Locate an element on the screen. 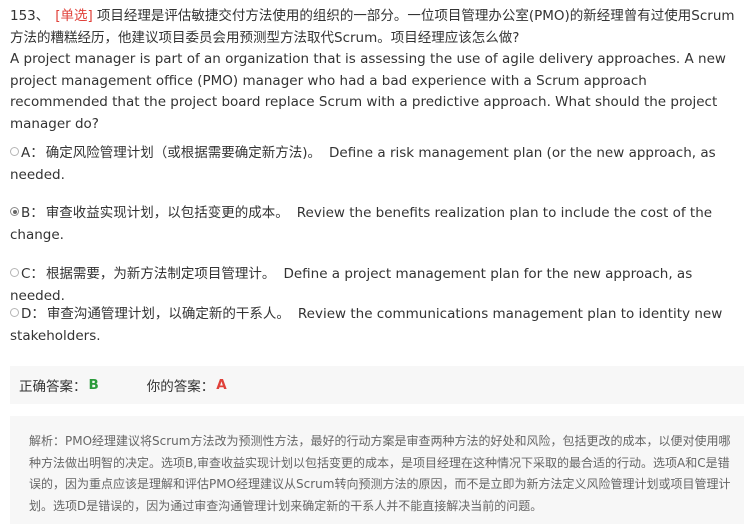  correct-answer: 正确答案： B is located at coordinates (59, 385).